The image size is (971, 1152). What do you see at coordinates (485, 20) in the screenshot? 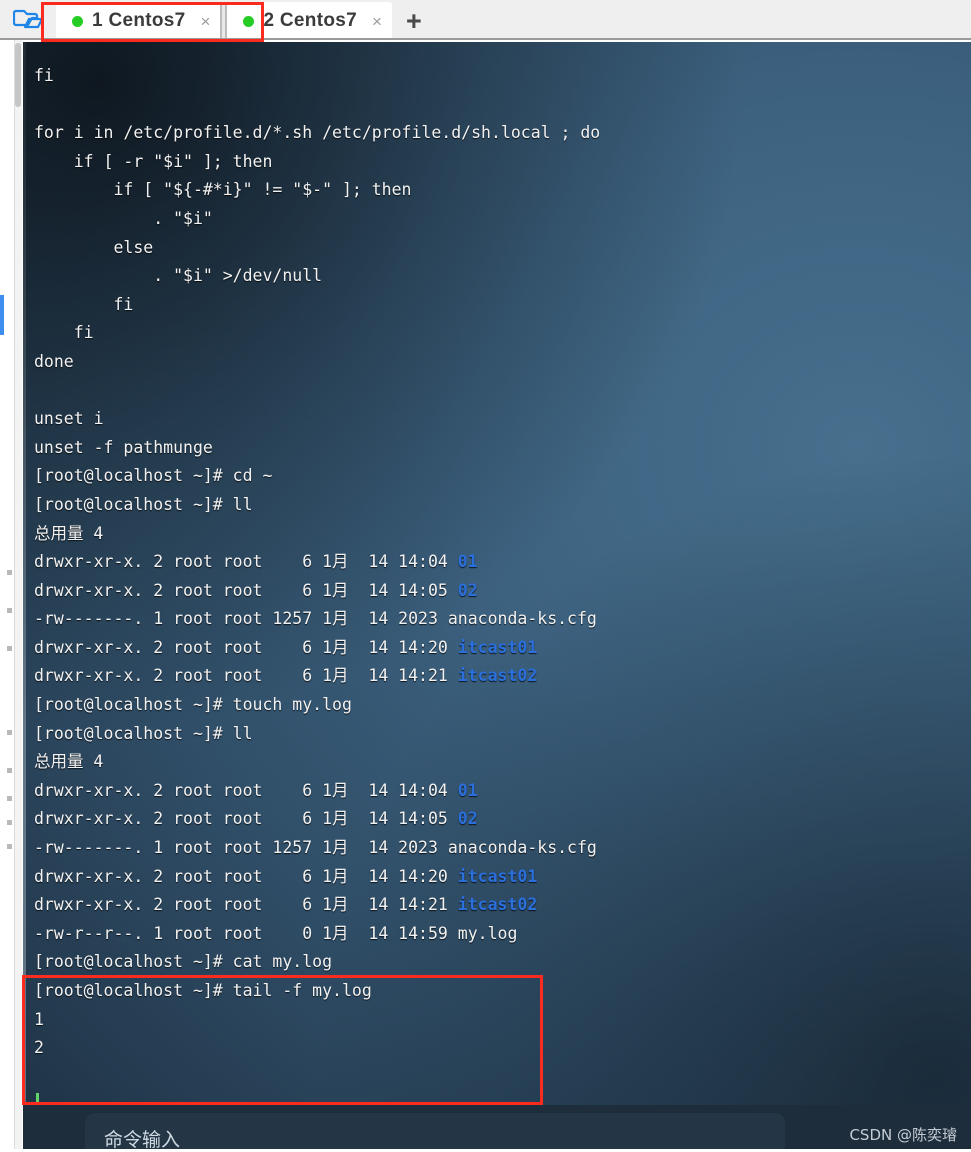
I see `tab-bar: 1 Centos7 × 2 Centos7 × +` at bounding box center [485, 20].